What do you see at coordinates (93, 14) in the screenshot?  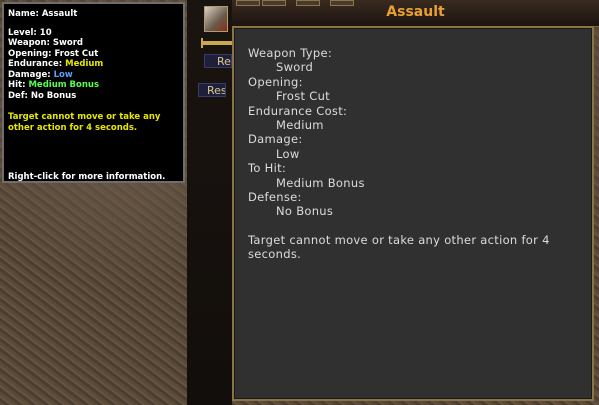 I see `tooltip-name-row: Name: Assault` at bounding box center [93, 14].